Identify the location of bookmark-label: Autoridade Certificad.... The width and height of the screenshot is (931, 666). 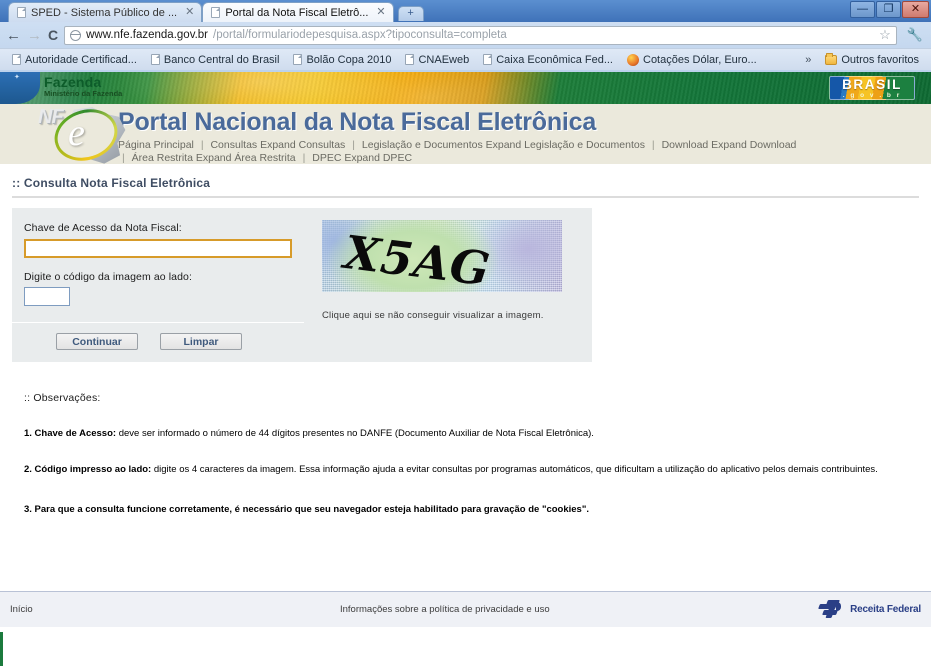
(81, 59).